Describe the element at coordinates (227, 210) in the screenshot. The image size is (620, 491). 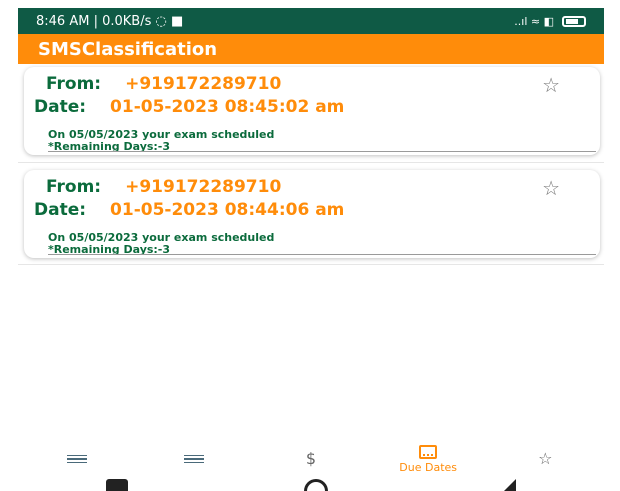
I see `date-value: 01-05-2023 08:44:06 am` at that location.